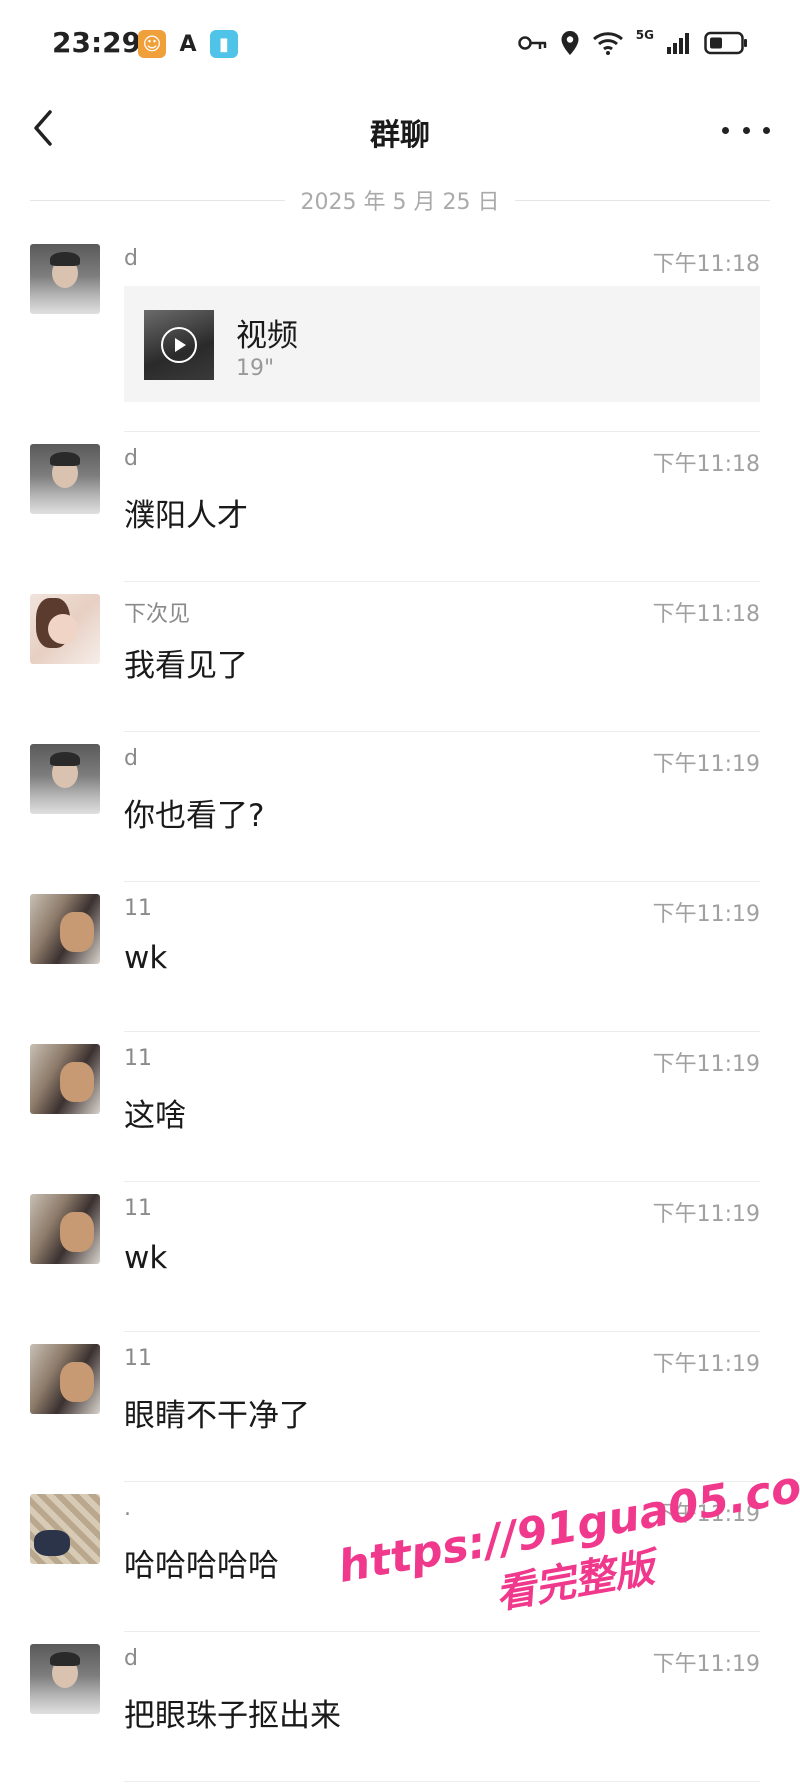  Describe the element at coordinates (201, 1562) in the screenshot. I see `message-text: 哈哈哈哈哈` at that location.